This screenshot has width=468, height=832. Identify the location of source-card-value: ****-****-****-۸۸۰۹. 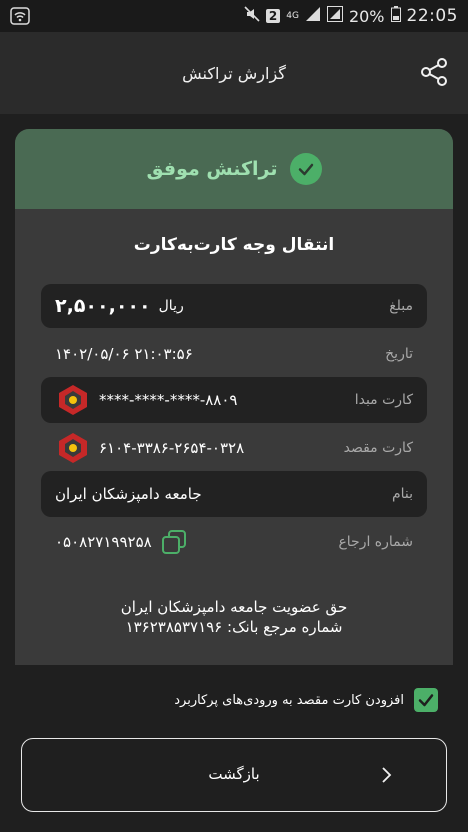
(168, 400).